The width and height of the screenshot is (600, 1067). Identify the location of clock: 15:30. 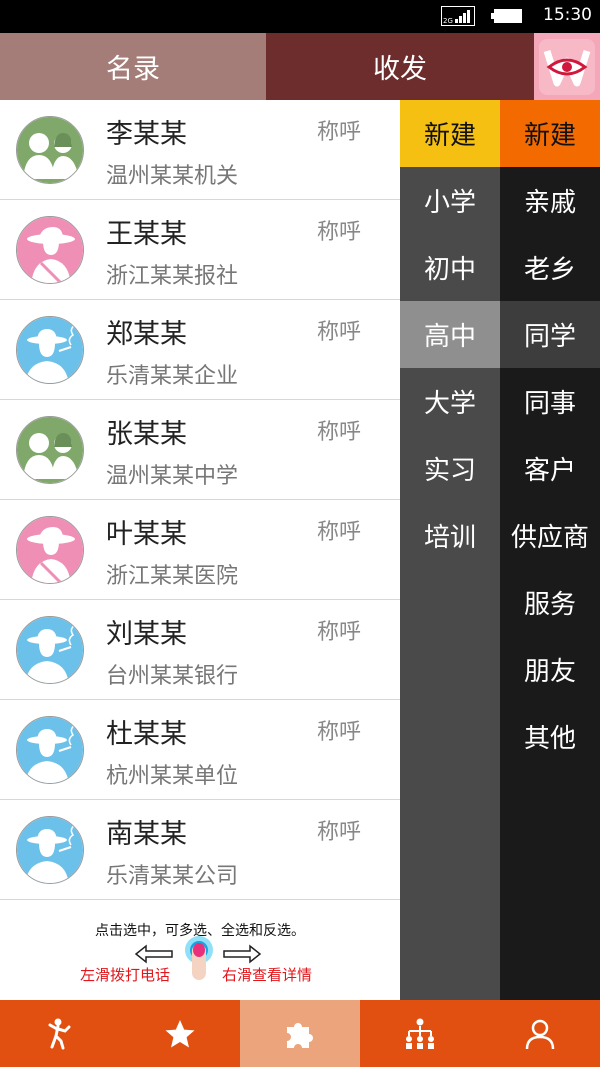
(567, 15).